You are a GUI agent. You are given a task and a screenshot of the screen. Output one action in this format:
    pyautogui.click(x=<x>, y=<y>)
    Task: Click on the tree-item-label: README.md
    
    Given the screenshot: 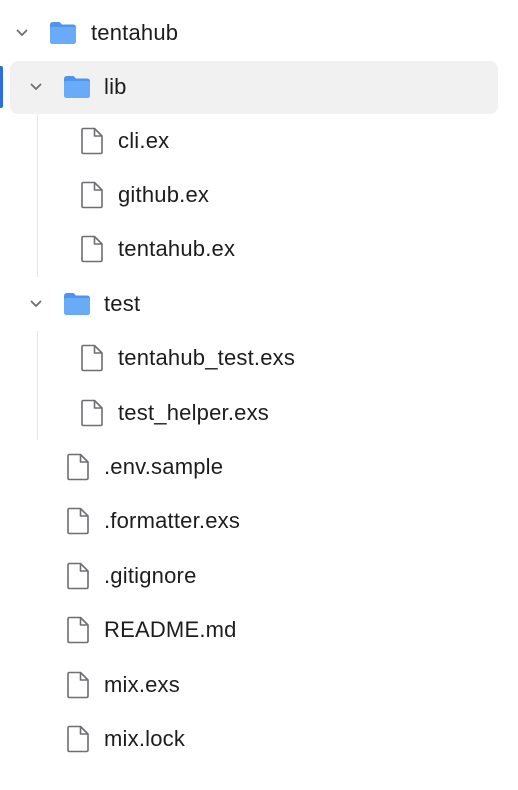 What is the action you would take?
    pyautogui.click(x=170, y=629)
    